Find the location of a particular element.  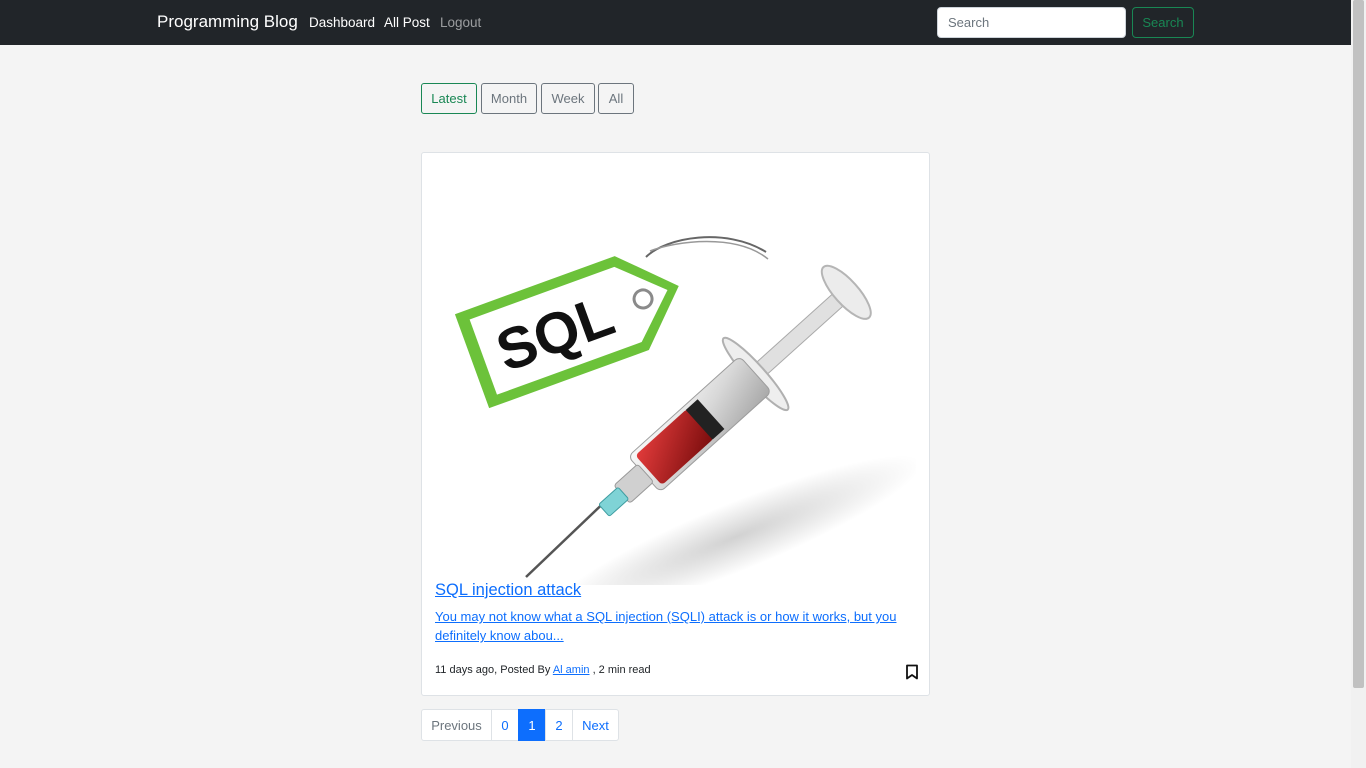

pagination-page-1: 1 is located at coordinates (532, 725).